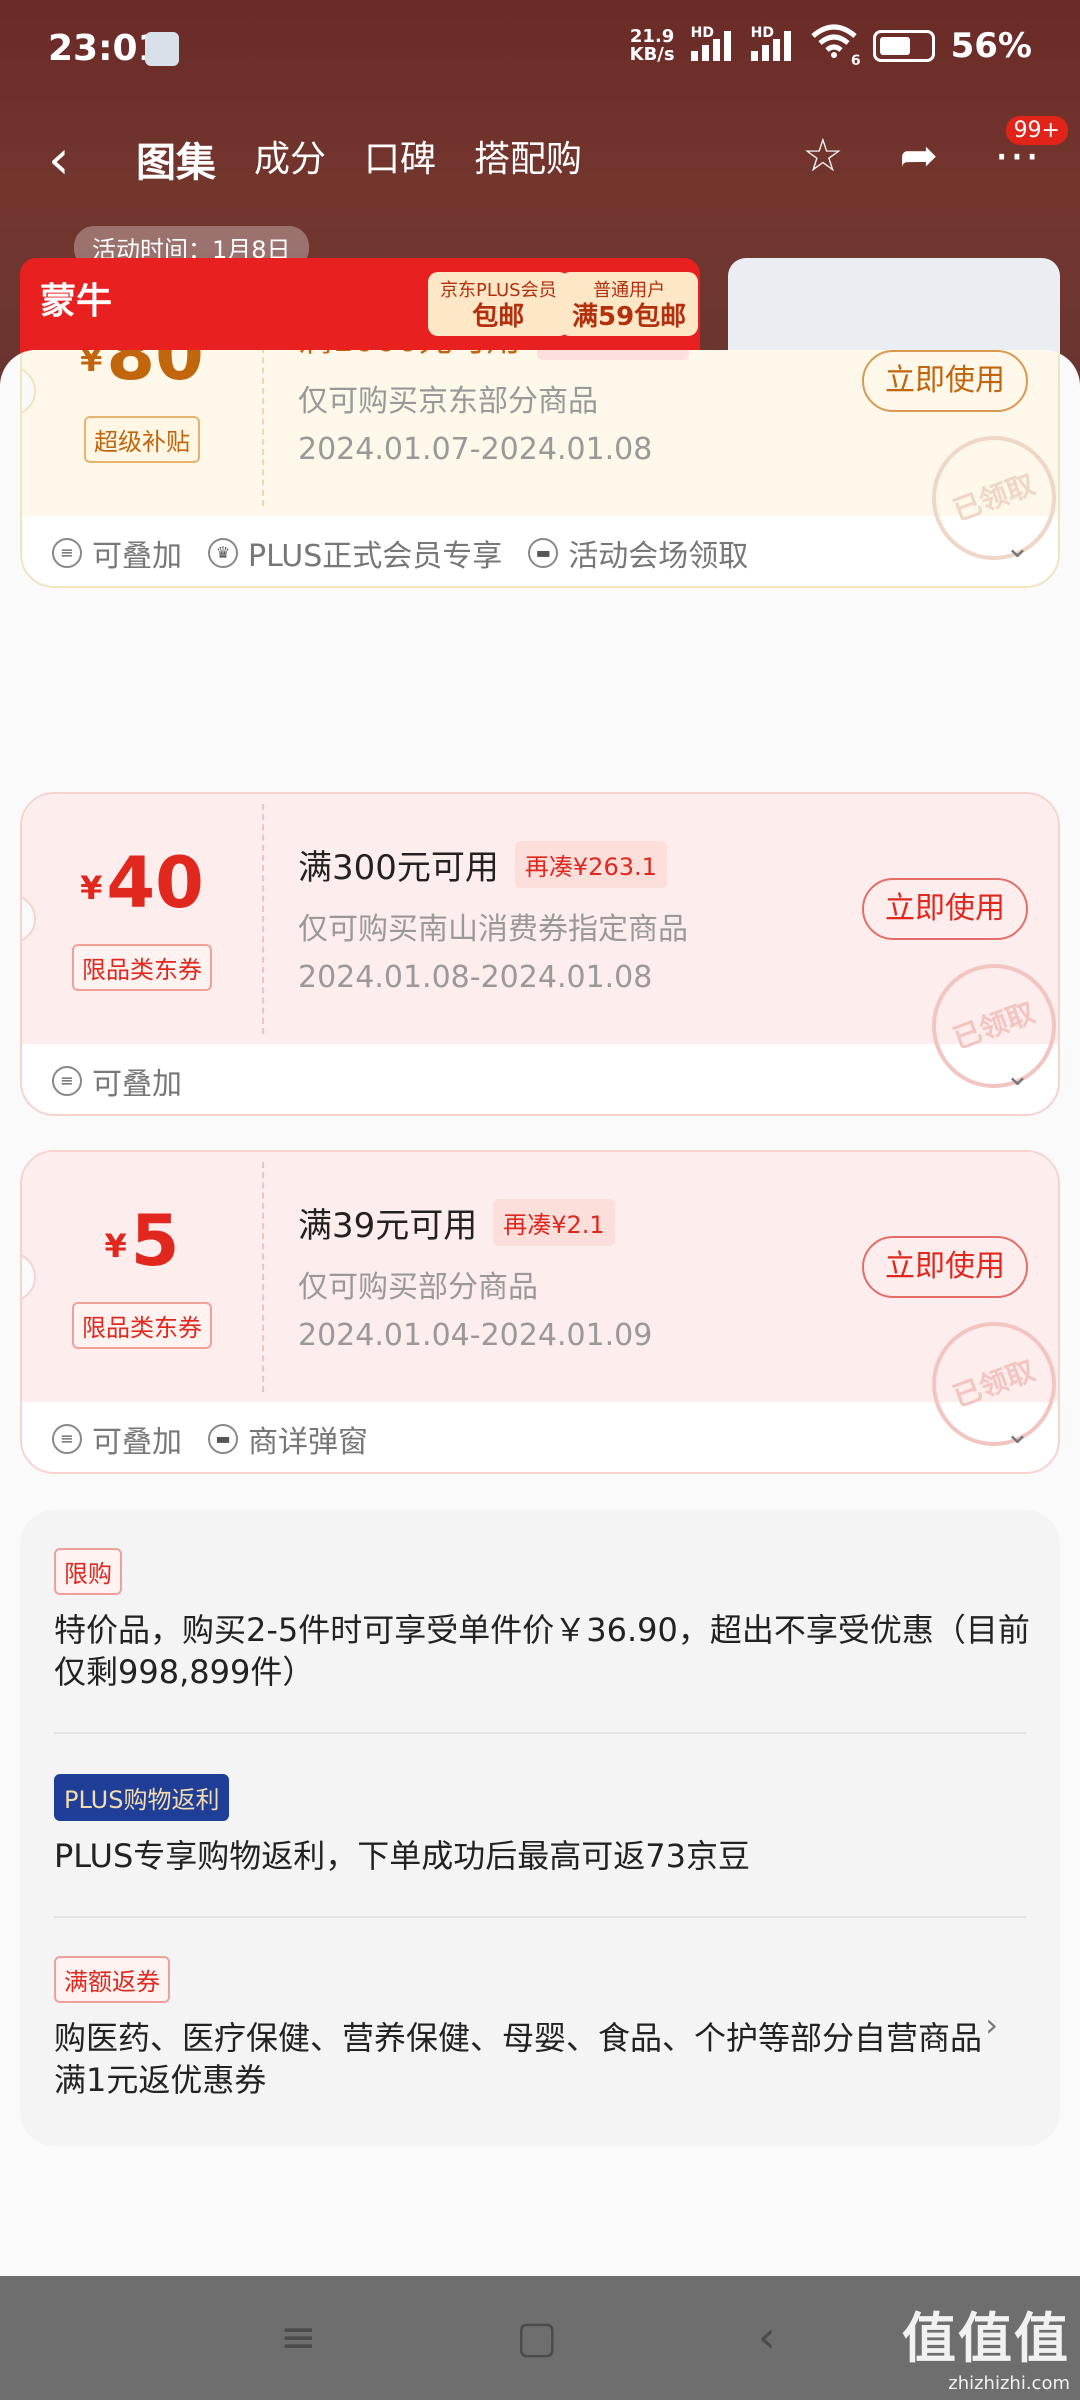  I want to click on coupon-amount-value: 40, so click(155, 883).